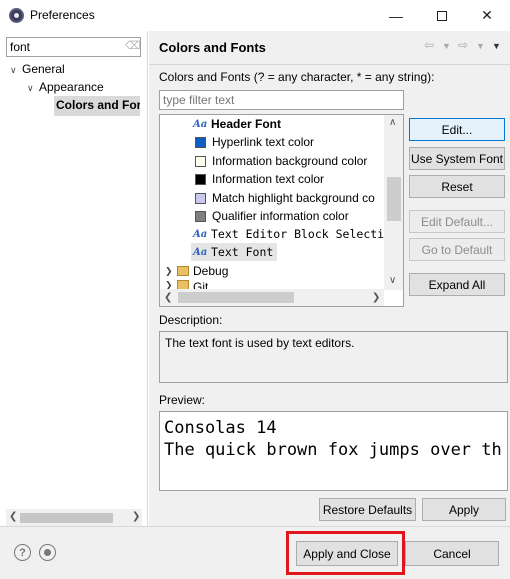 The height and width of the screenshot is (579, 510). I want to click on tree-node-label: Appearance, so click(71, 87).